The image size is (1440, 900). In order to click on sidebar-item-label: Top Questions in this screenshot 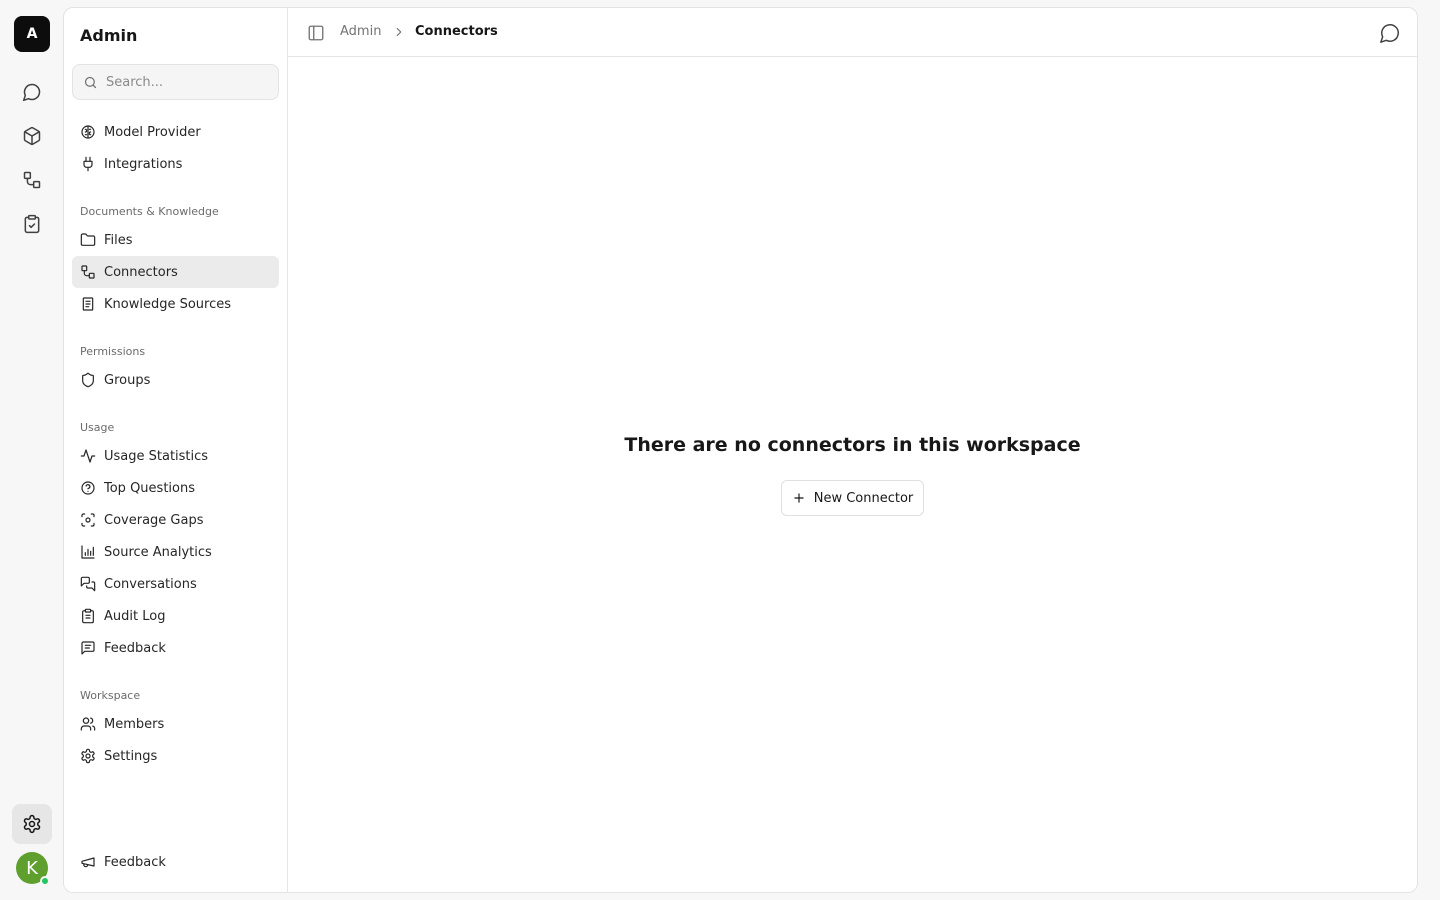, I will do `click(149, 488)`.